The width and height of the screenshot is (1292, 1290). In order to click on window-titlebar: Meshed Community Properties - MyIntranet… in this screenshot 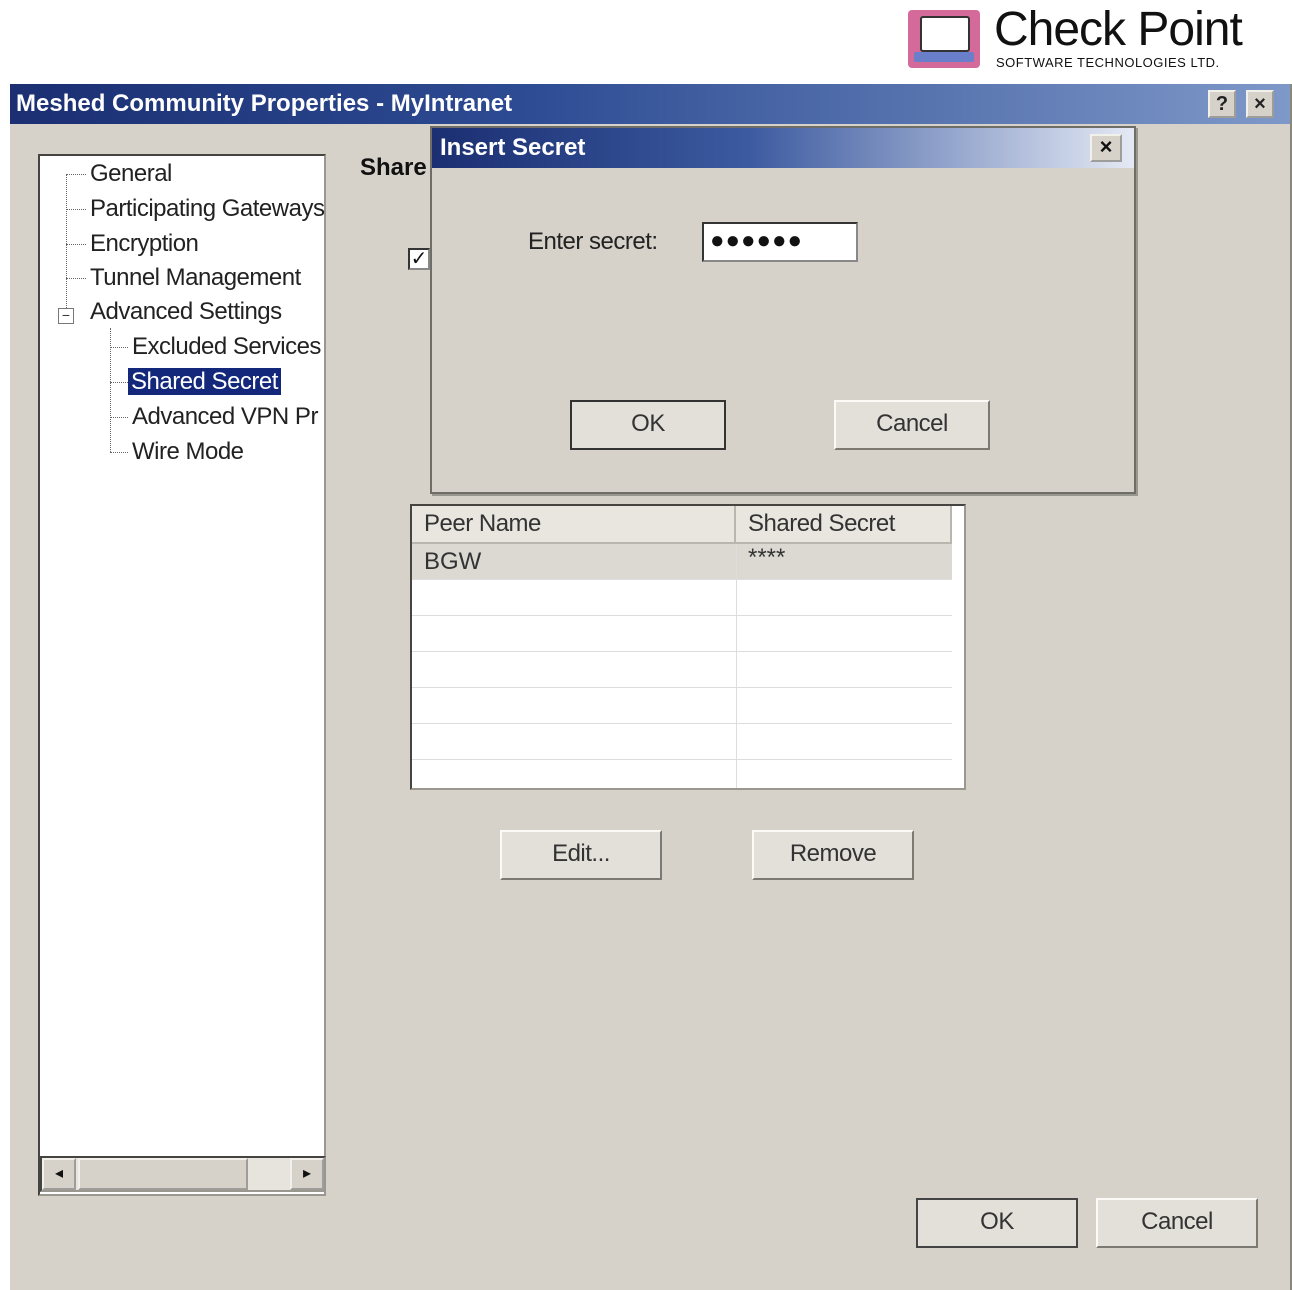, I will do `click(650, 104)`.